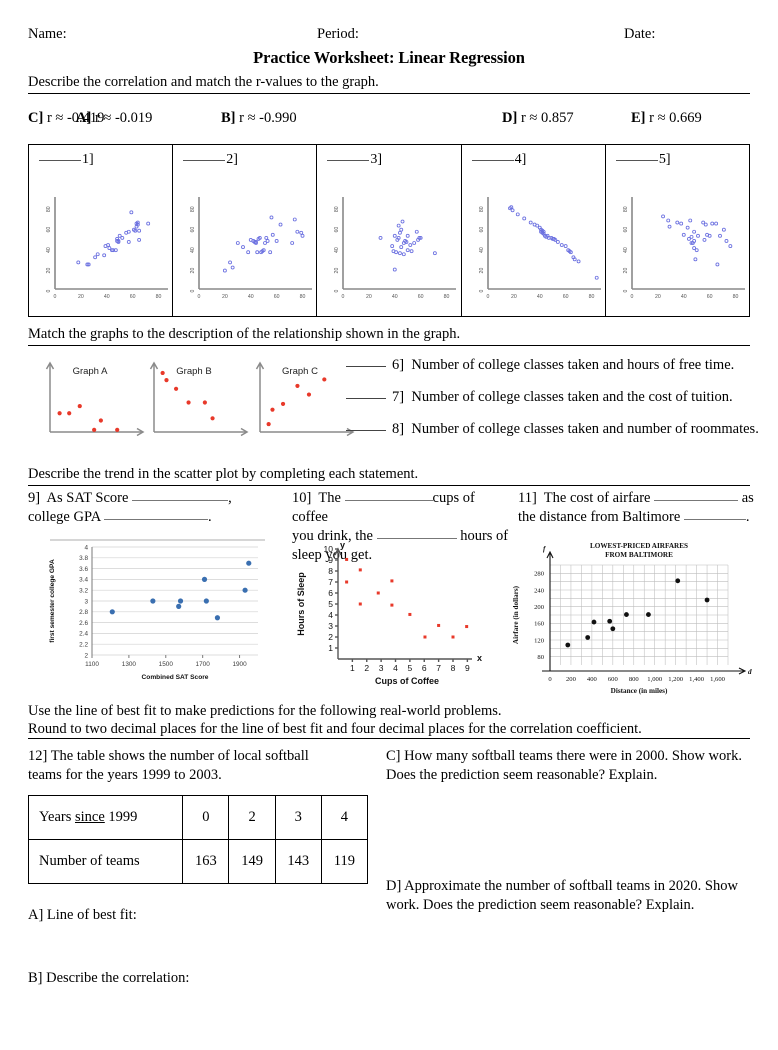  I want to click on period-label: Period:, so click(338, 34).